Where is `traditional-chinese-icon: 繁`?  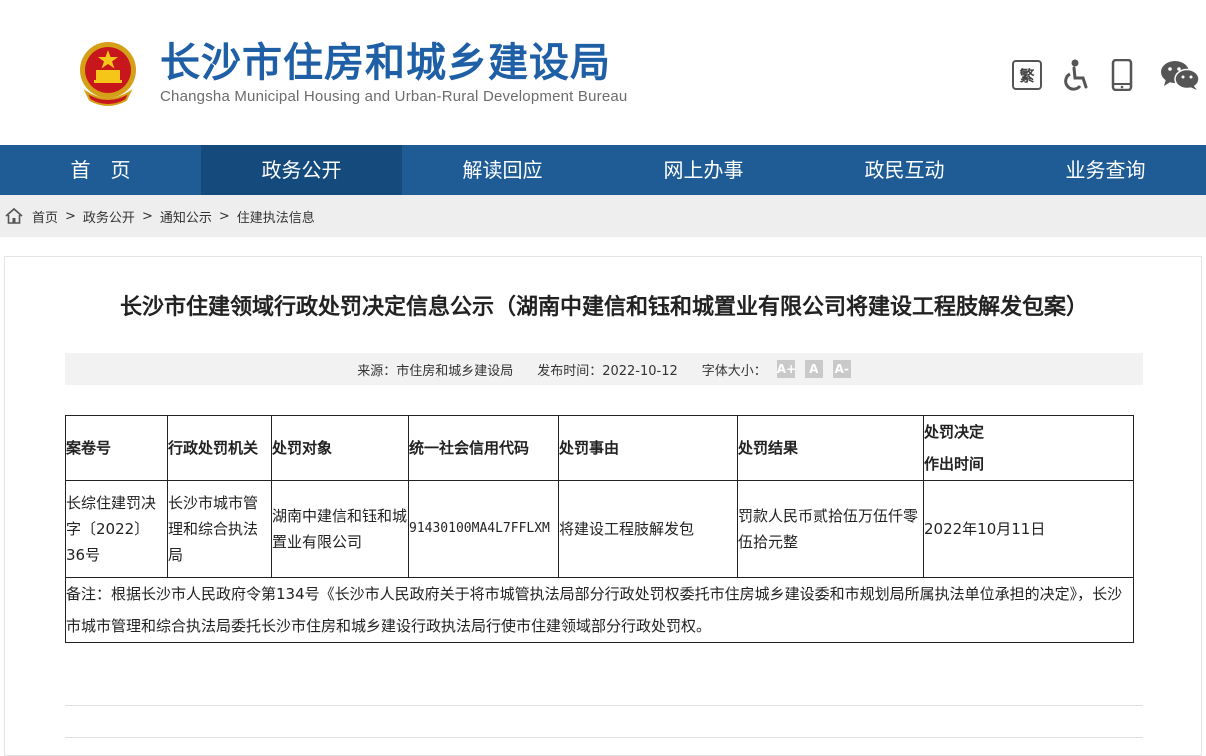 traditional-chinese-icon: 繁 is located at coordinates (1027, 75).